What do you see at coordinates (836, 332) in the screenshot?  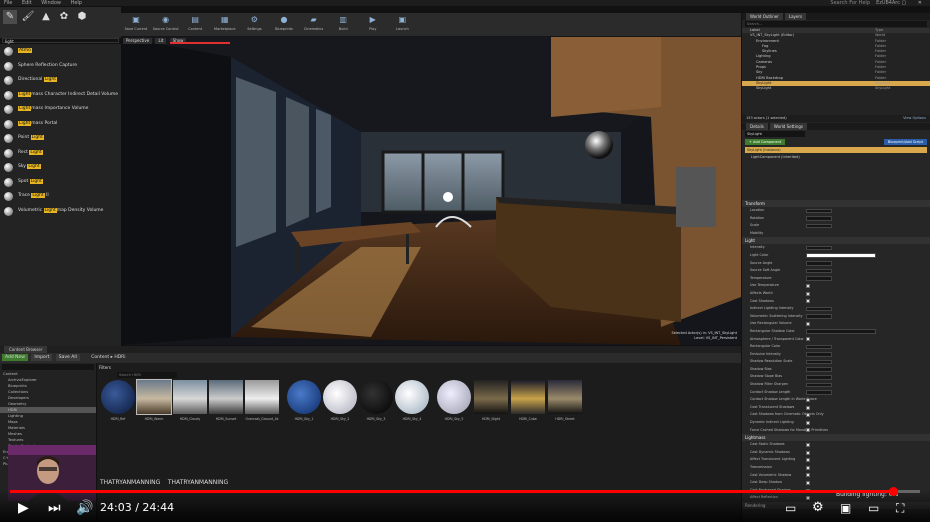 I see `prop-row: Rectangular Shadow Color` at bounding box center [836, 332].